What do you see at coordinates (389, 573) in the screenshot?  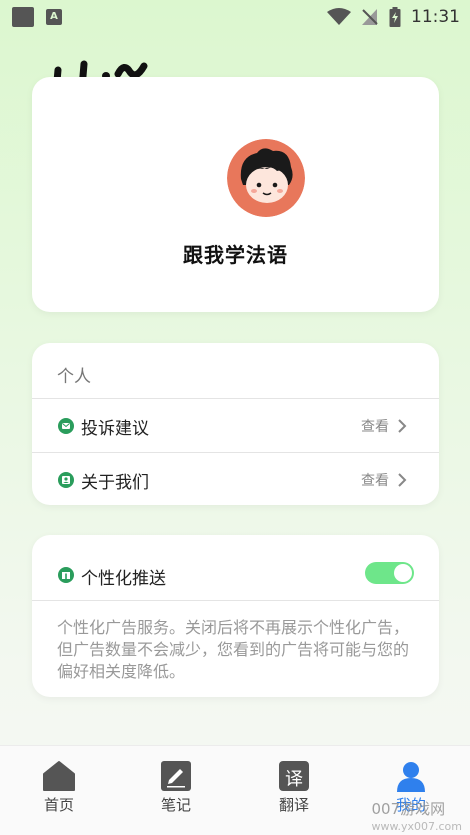 I see `personalized-push-toggle` at bounding box center [389, 573].